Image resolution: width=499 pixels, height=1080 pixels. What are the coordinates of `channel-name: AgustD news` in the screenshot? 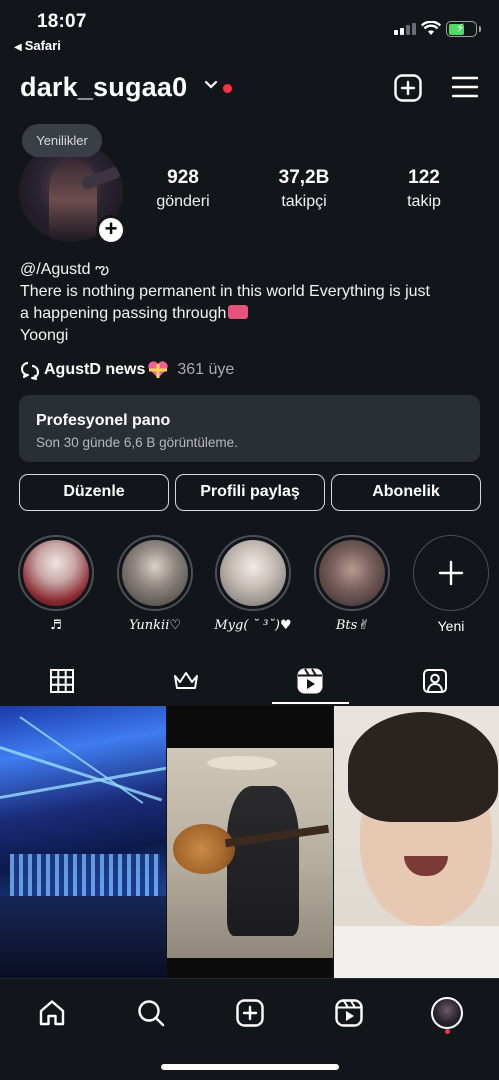 It's located at (95, 369).